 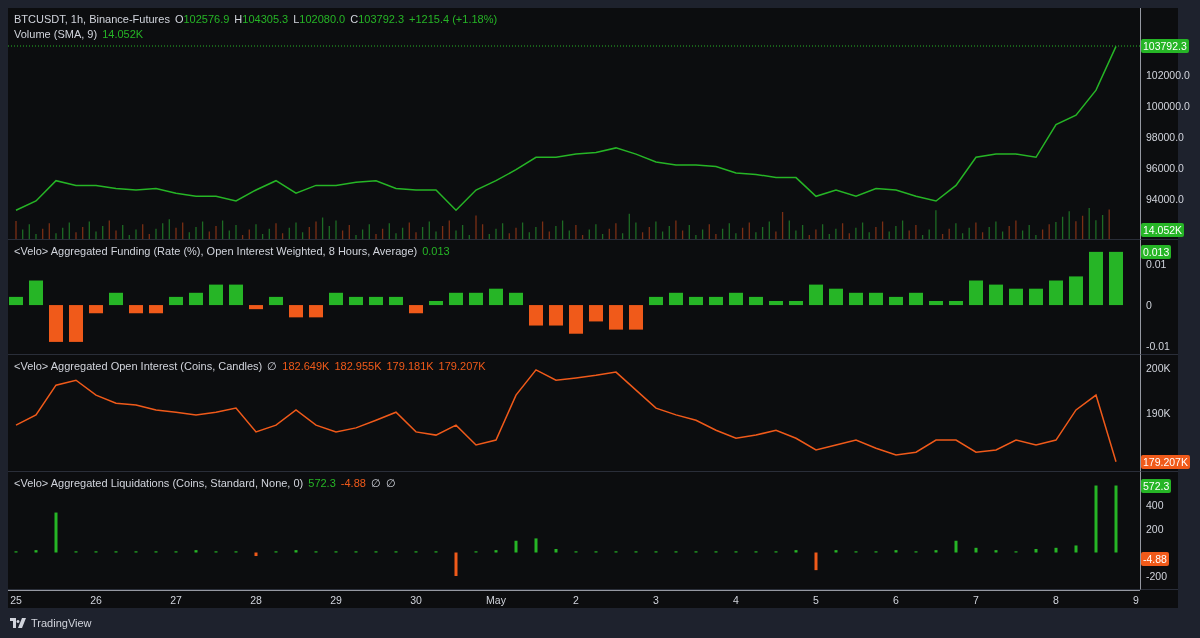 I want to click on ohlc-value: 103792.3, so click(x=381, y=19).